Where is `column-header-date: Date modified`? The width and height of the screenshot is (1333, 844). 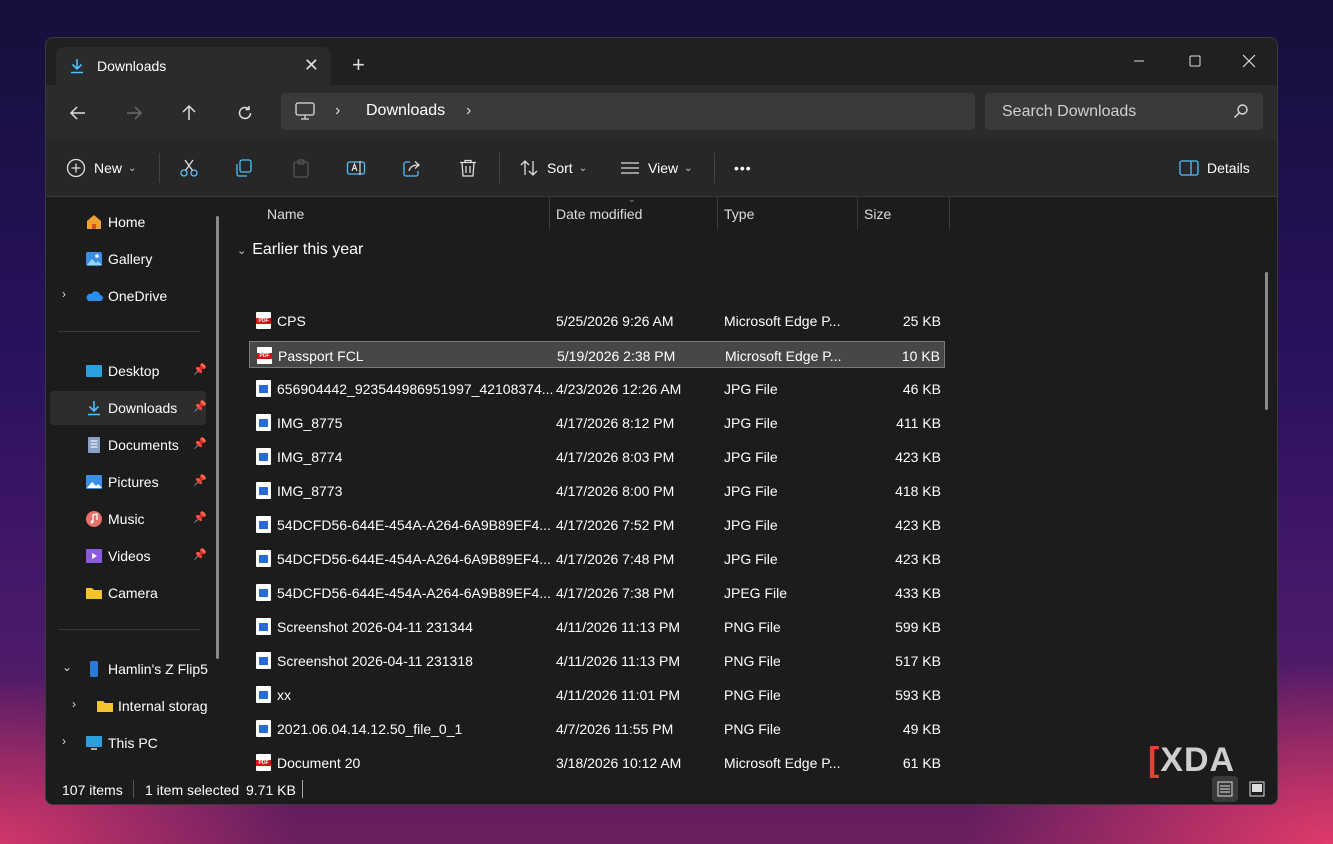
column-header-date: Date modified is located at coordinates (599, 222).